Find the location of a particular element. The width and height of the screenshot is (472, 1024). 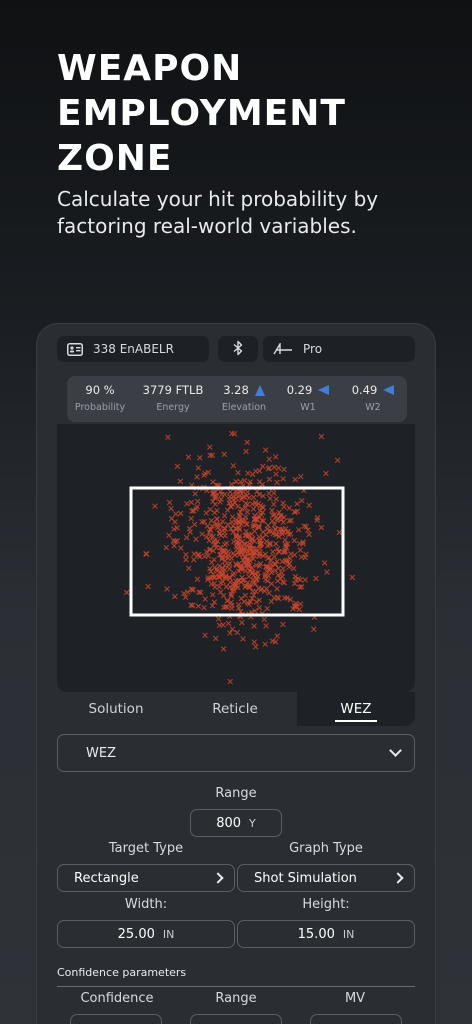

top-bar: 338 EnABELR Pro is located at coordinates (236, 349).